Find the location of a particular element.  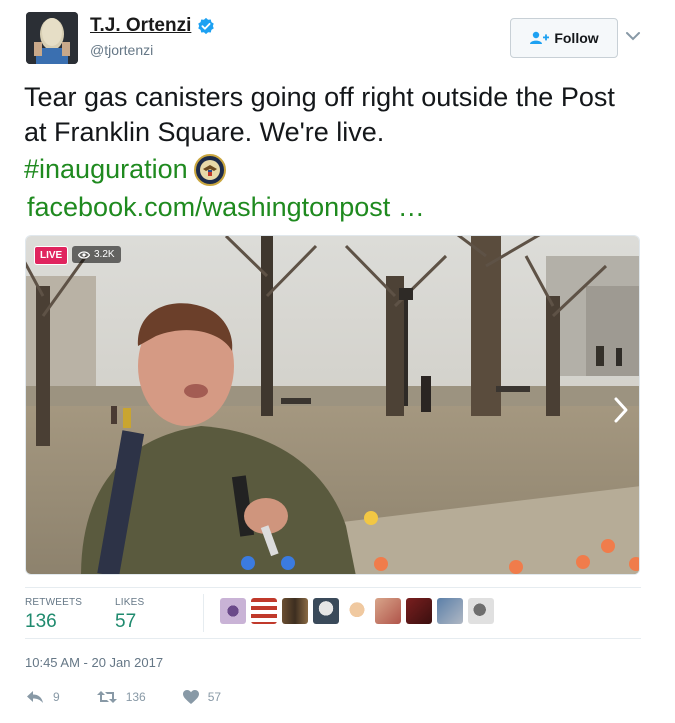

author-handle: @tjortenzi is located at coordinates (121, 50).